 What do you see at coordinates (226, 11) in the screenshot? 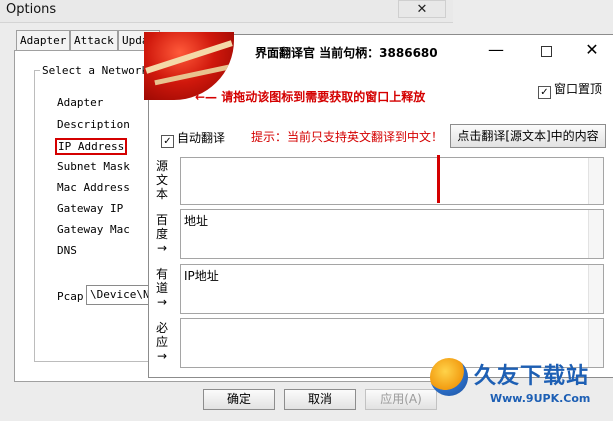
I see `options-titlebar: Options ✕` at bounding box center [226, 11].